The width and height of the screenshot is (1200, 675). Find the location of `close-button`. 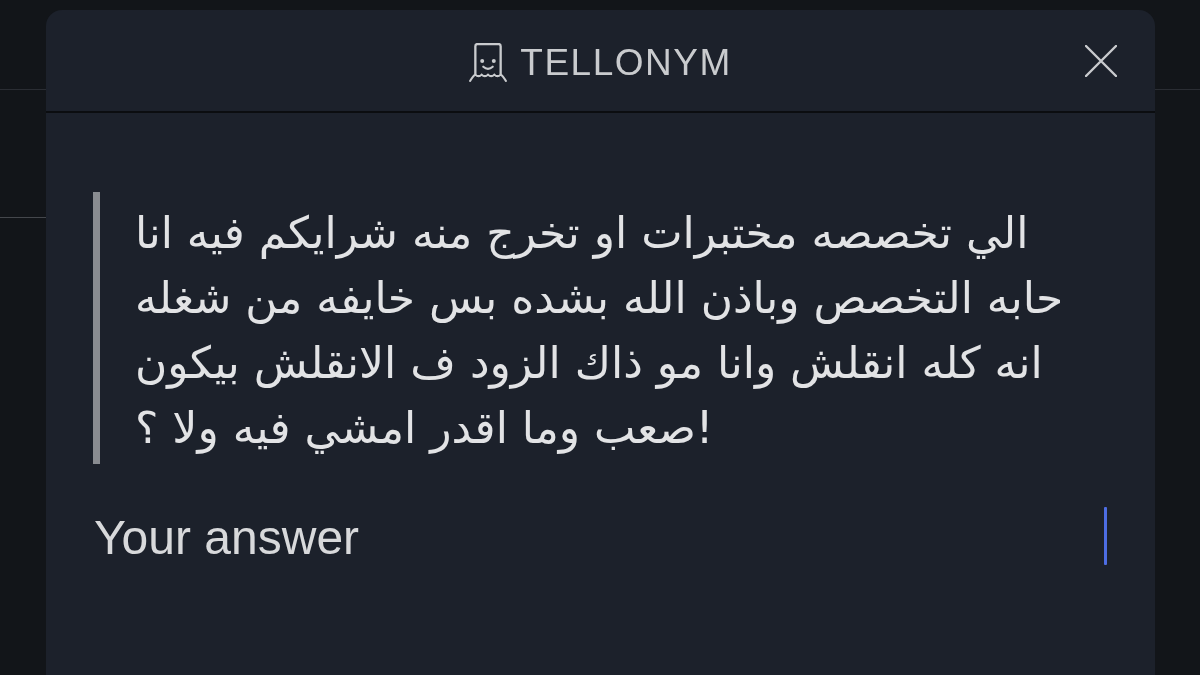

close-button is located at coordinates (1101, 60).